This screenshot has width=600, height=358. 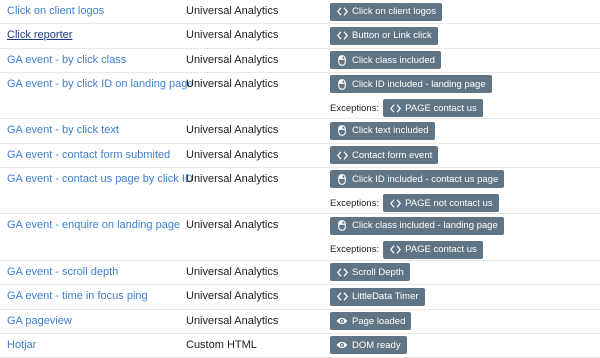 I want to click on tag-name-link: GA event - scroll depth, so click(x=62, y=272).